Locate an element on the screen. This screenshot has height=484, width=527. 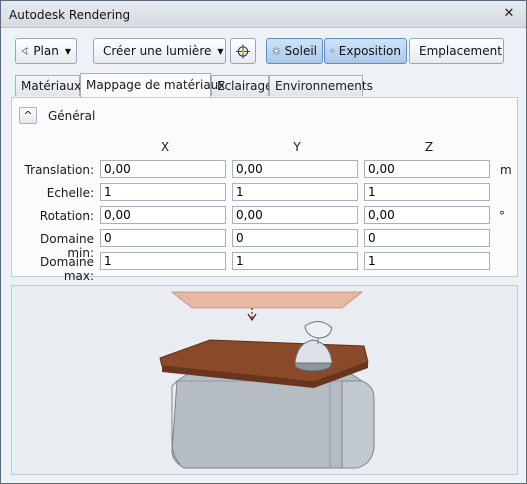
light-target-button is located at coordinates (243, 51).